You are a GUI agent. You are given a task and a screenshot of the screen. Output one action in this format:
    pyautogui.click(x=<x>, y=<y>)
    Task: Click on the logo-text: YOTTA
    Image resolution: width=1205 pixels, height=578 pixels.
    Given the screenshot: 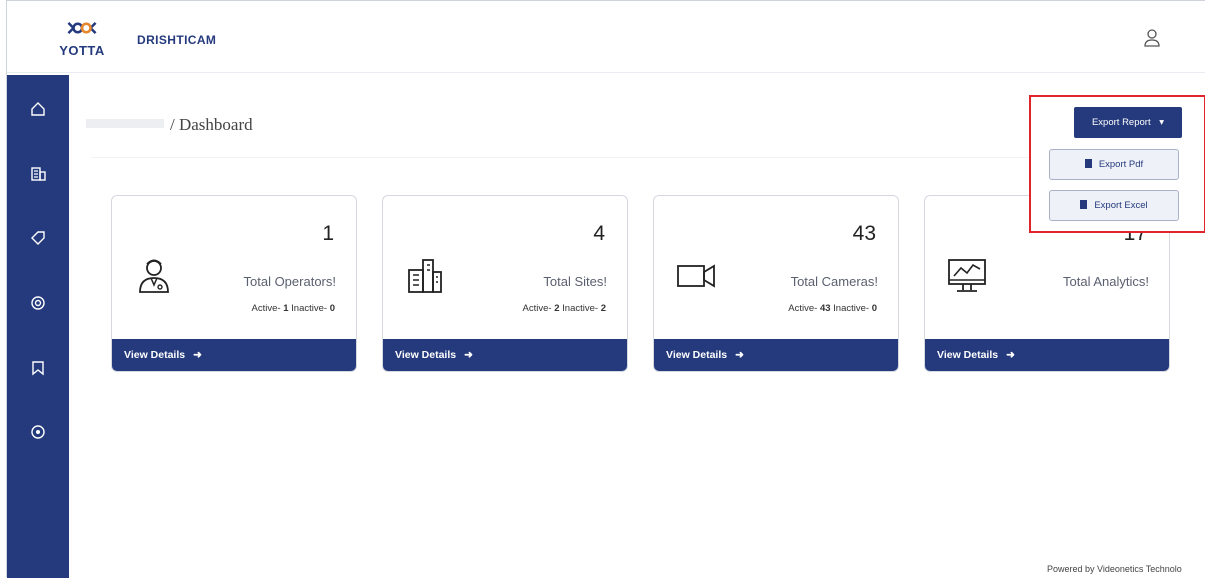 What is the action you would take?
    pyautogui.click(x=82, y=50)
    